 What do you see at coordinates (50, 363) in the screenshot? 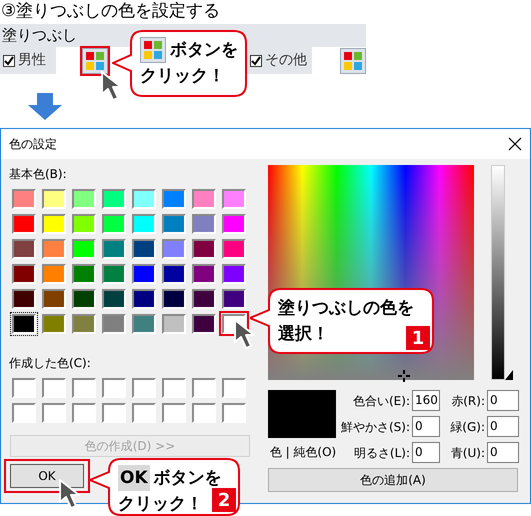
I see `section-label: 作成した色(C):` at bounding box center [50, 363].